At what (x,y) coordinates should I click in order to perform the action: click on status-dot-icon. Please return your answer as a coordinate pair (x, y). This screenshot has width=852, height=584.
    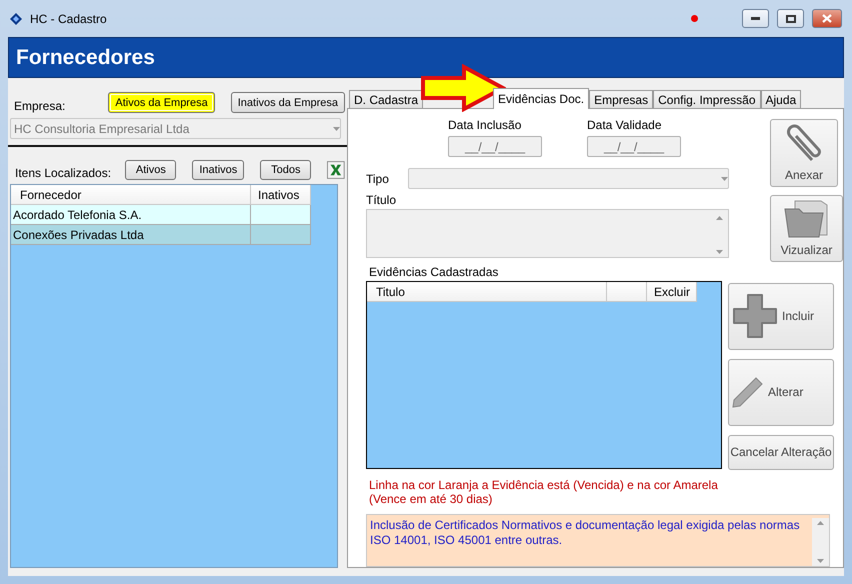
    Looking at the image, I should click on (694, 18).